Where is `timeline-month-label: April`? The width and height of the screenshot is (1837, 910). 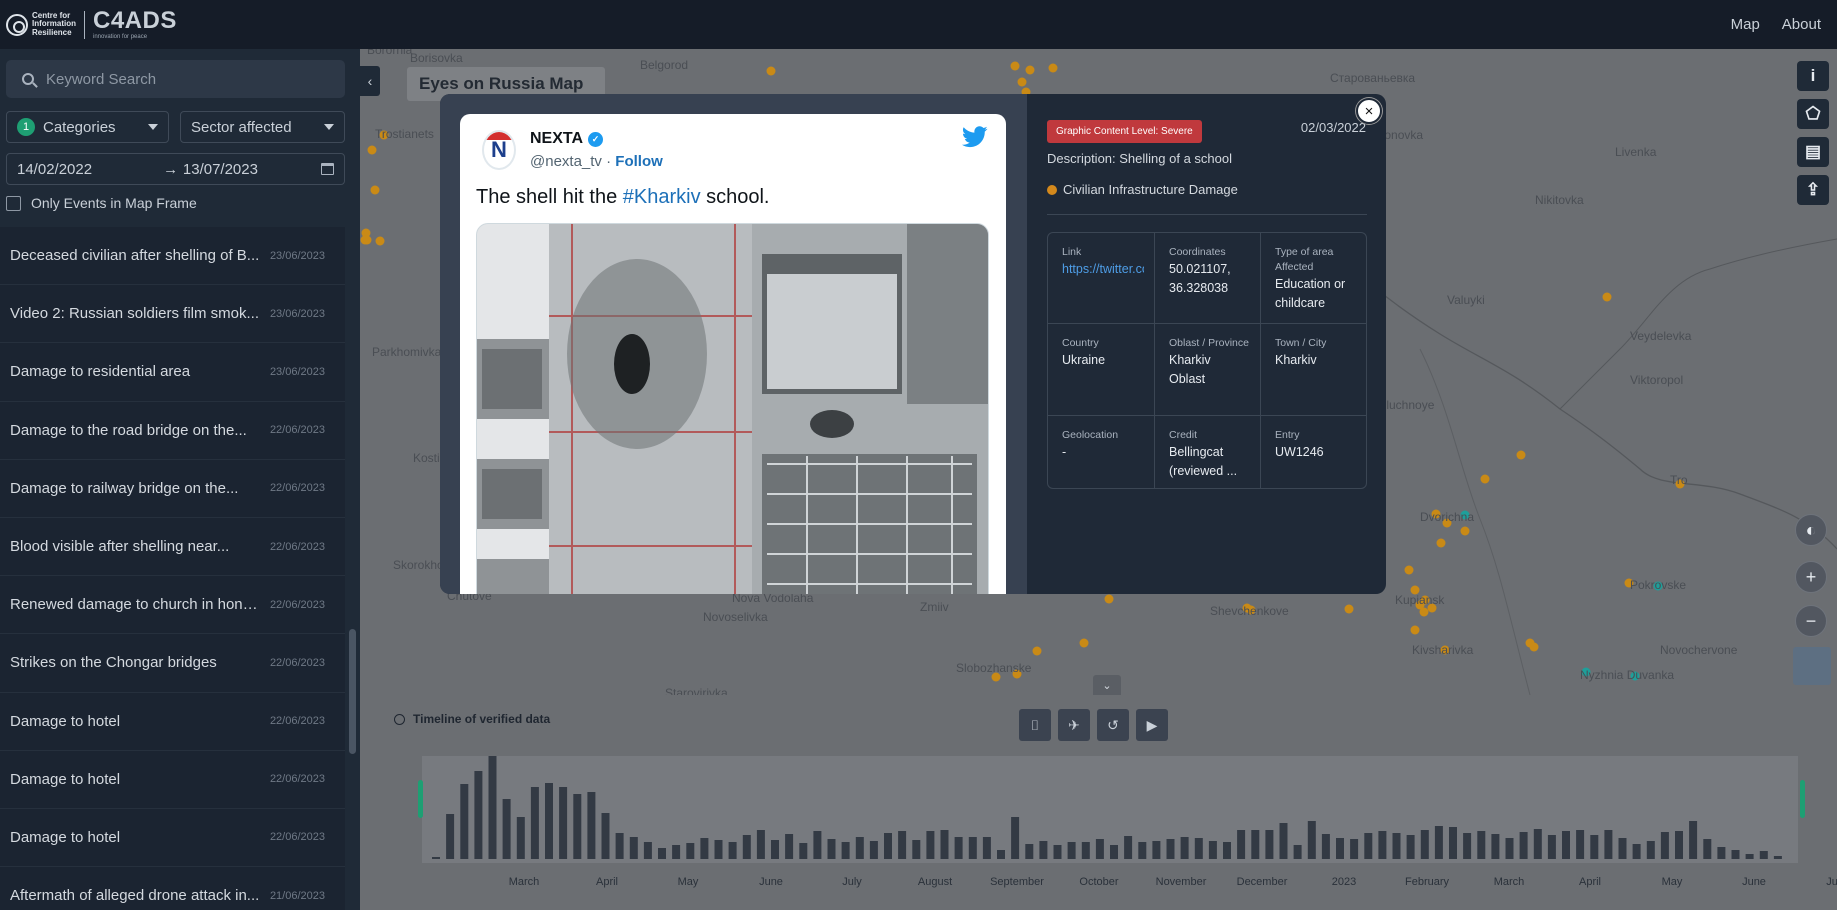
timeline-month-label: April is located at coordinates (607, 882).